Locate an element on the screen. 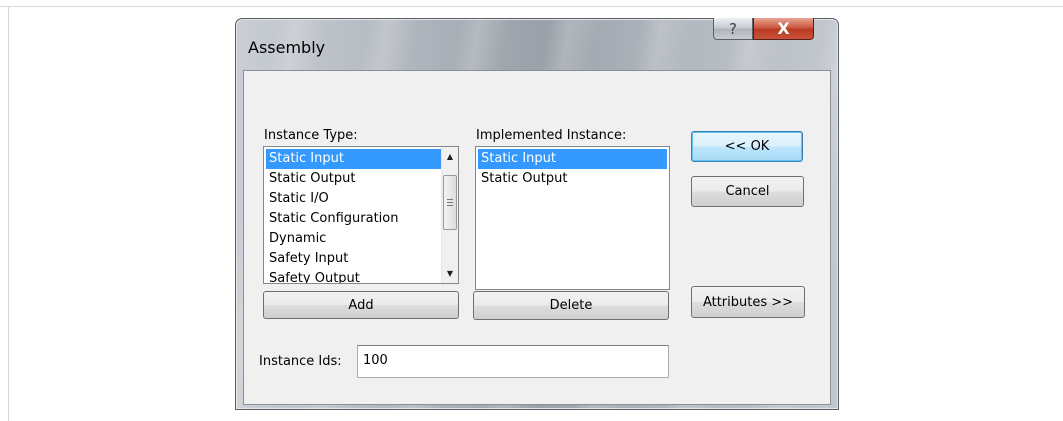 The width and height of the screenshot is (1063, 421). window-title: Assembly is located at coordinates (287, 47).